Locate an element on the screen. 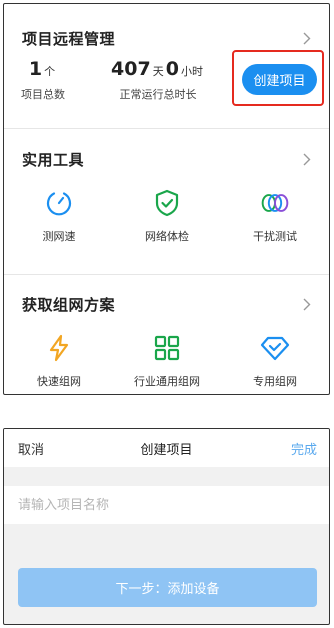 This screenshot has width=334, height=628. done-button: 完成 is located at coordinates (304, 448).